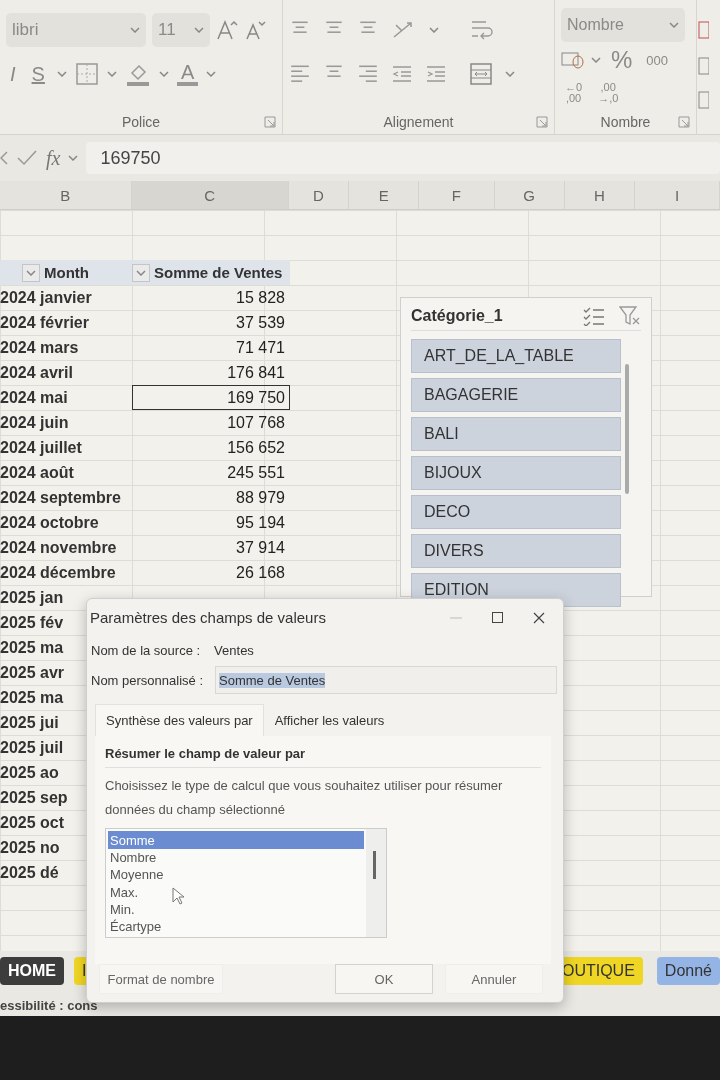  I want to click on slicer-title: Catégorie_1, so click(457, 316).